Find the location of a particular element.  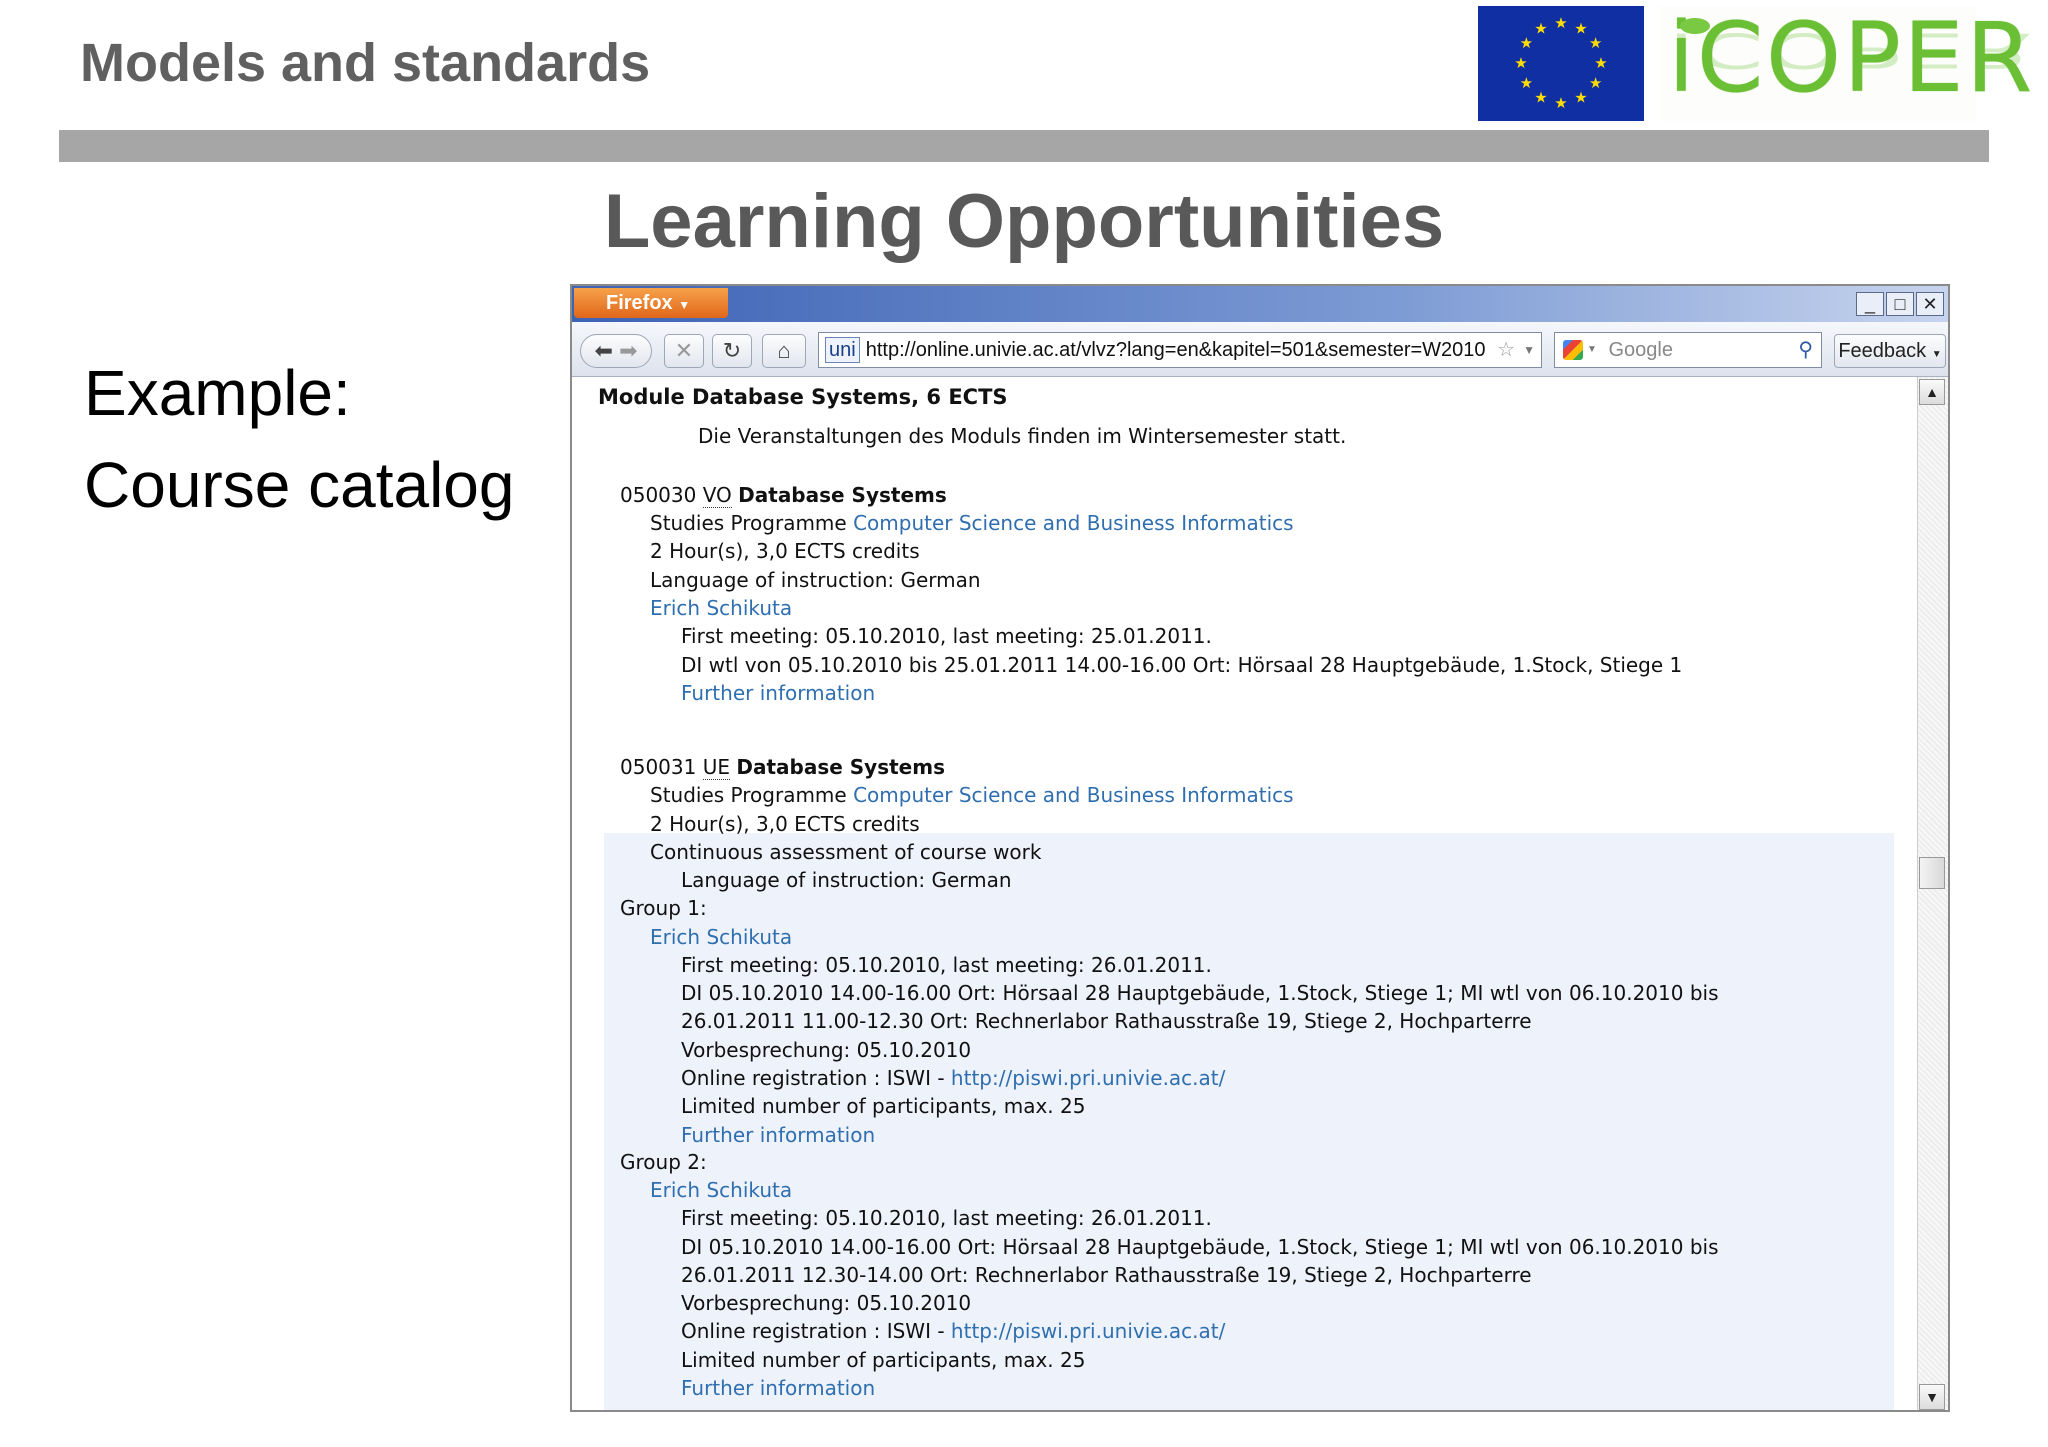

search-engine-dropdown-icon: ▼ is located at coordinates (1592, 349).